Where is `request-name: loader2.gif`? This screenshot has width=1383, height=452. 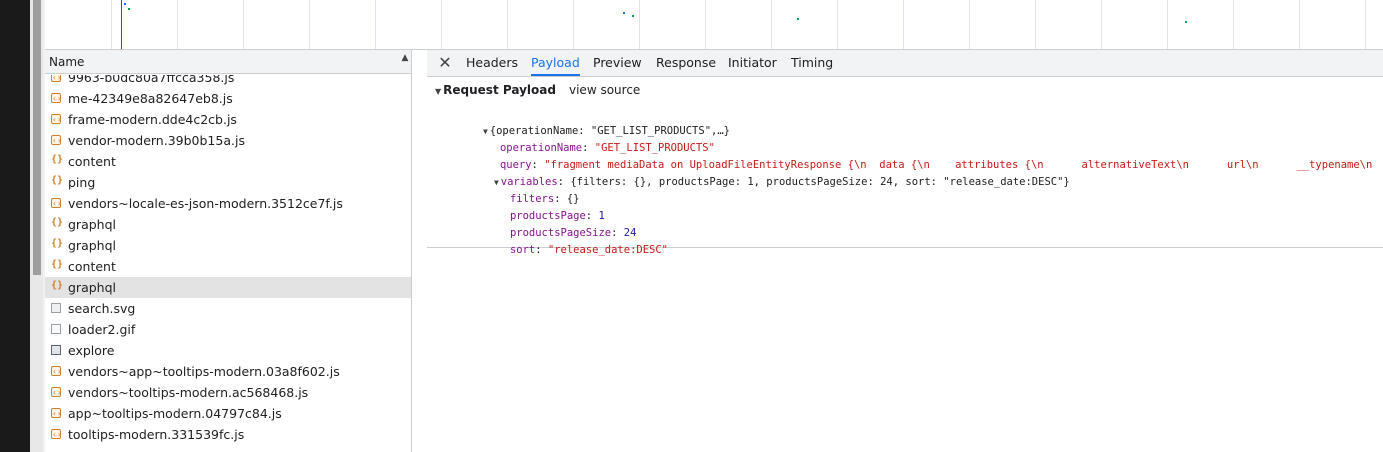 request-name: loader2.gif is located at coordinates (102, 329).